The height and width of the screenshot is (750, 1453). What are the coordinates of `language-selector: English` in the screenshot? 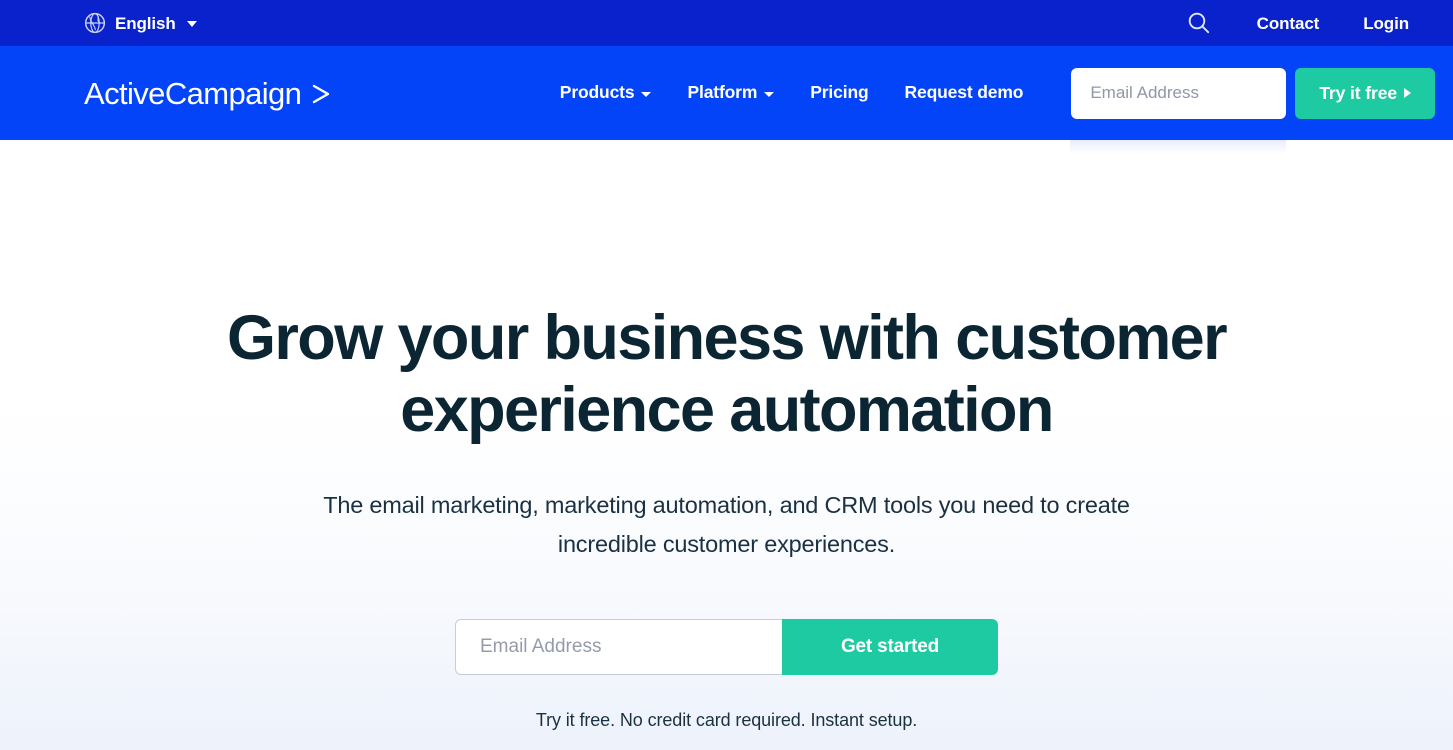 It's located at (140, 23).